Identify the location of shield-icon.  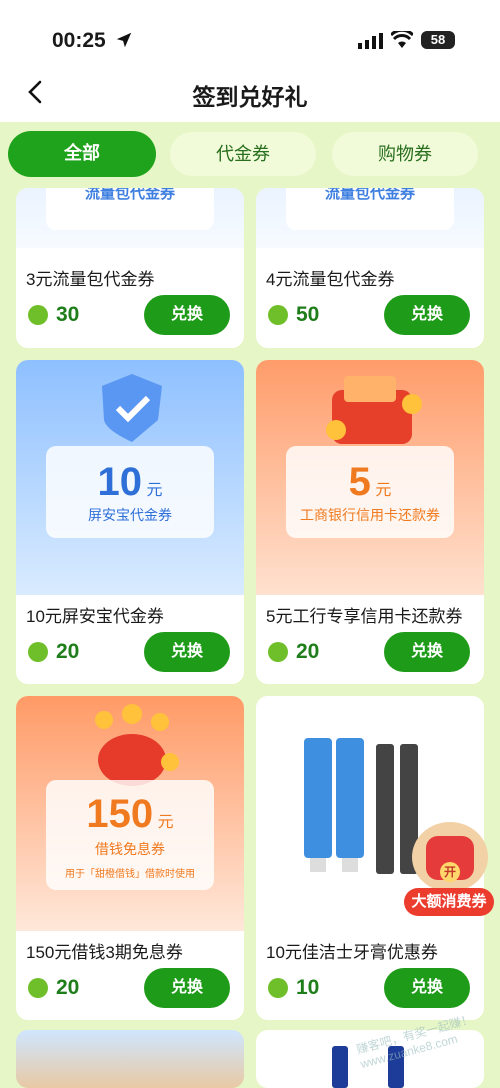
(132, 408).